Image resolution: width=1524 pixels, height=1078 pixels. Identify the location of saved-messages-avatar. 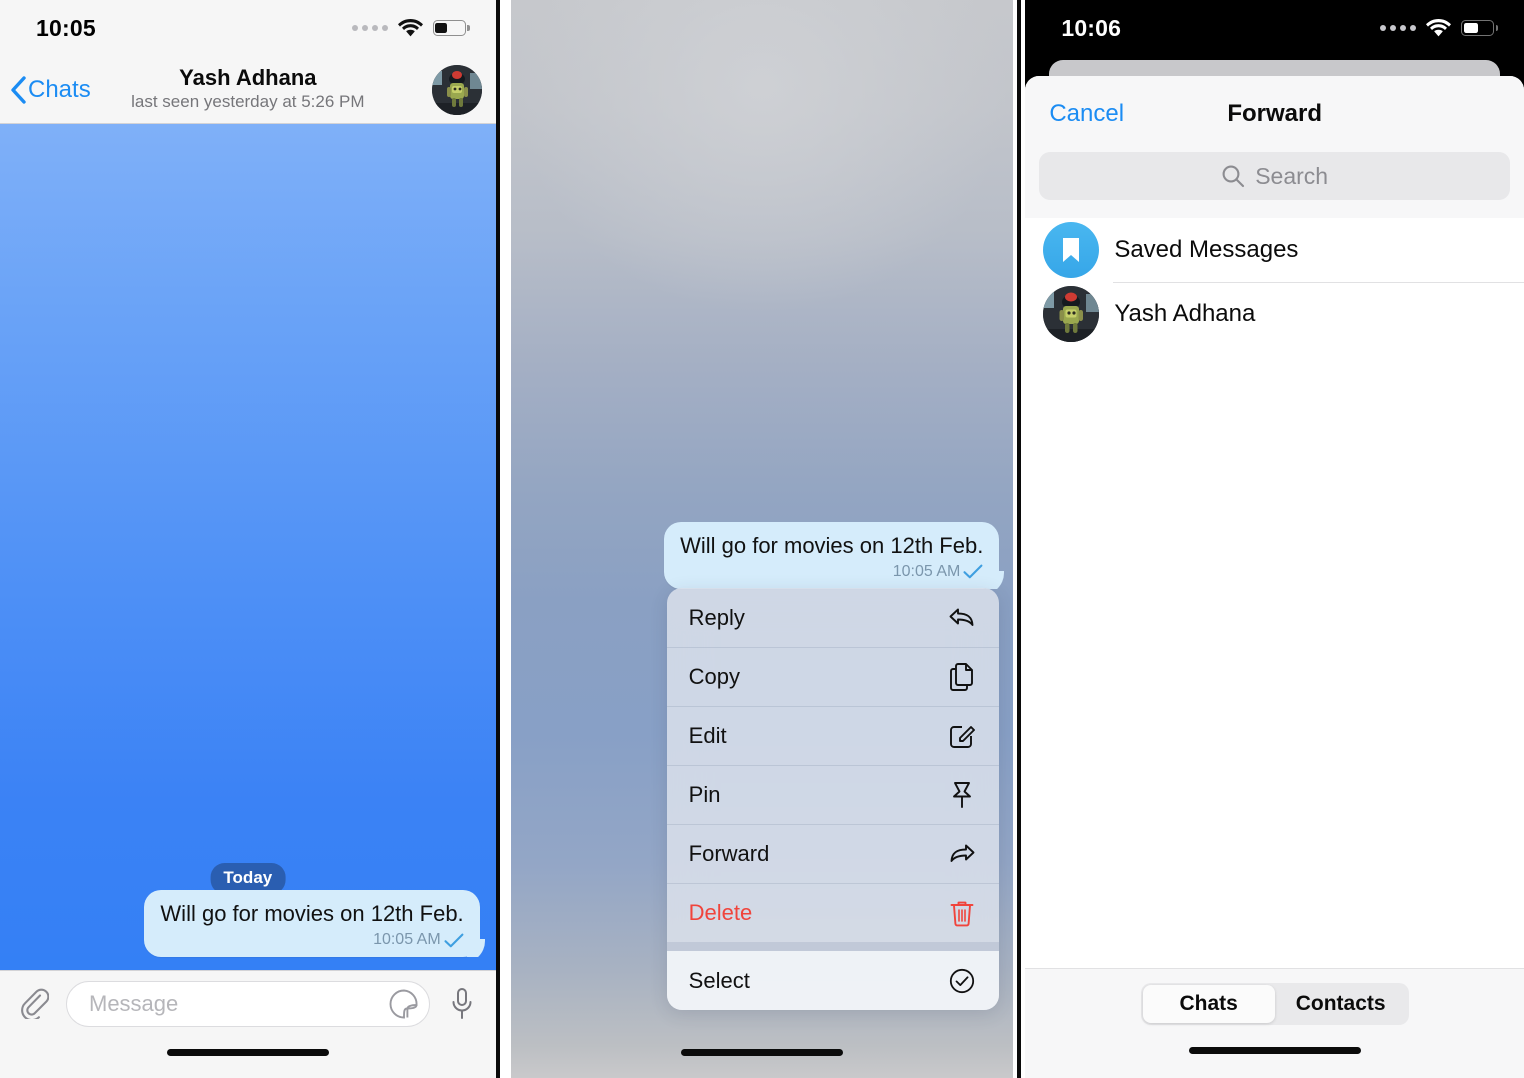
(1071, 250).